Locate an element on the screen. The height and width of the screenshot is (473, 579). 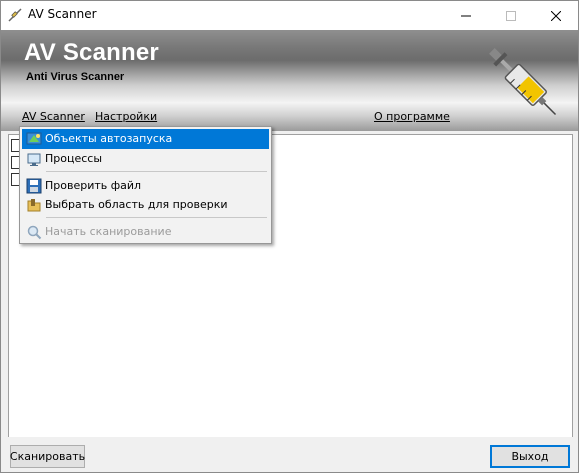
menu-item-startup-objects: Объекты автозапуска is located at coordinates (145, 139).